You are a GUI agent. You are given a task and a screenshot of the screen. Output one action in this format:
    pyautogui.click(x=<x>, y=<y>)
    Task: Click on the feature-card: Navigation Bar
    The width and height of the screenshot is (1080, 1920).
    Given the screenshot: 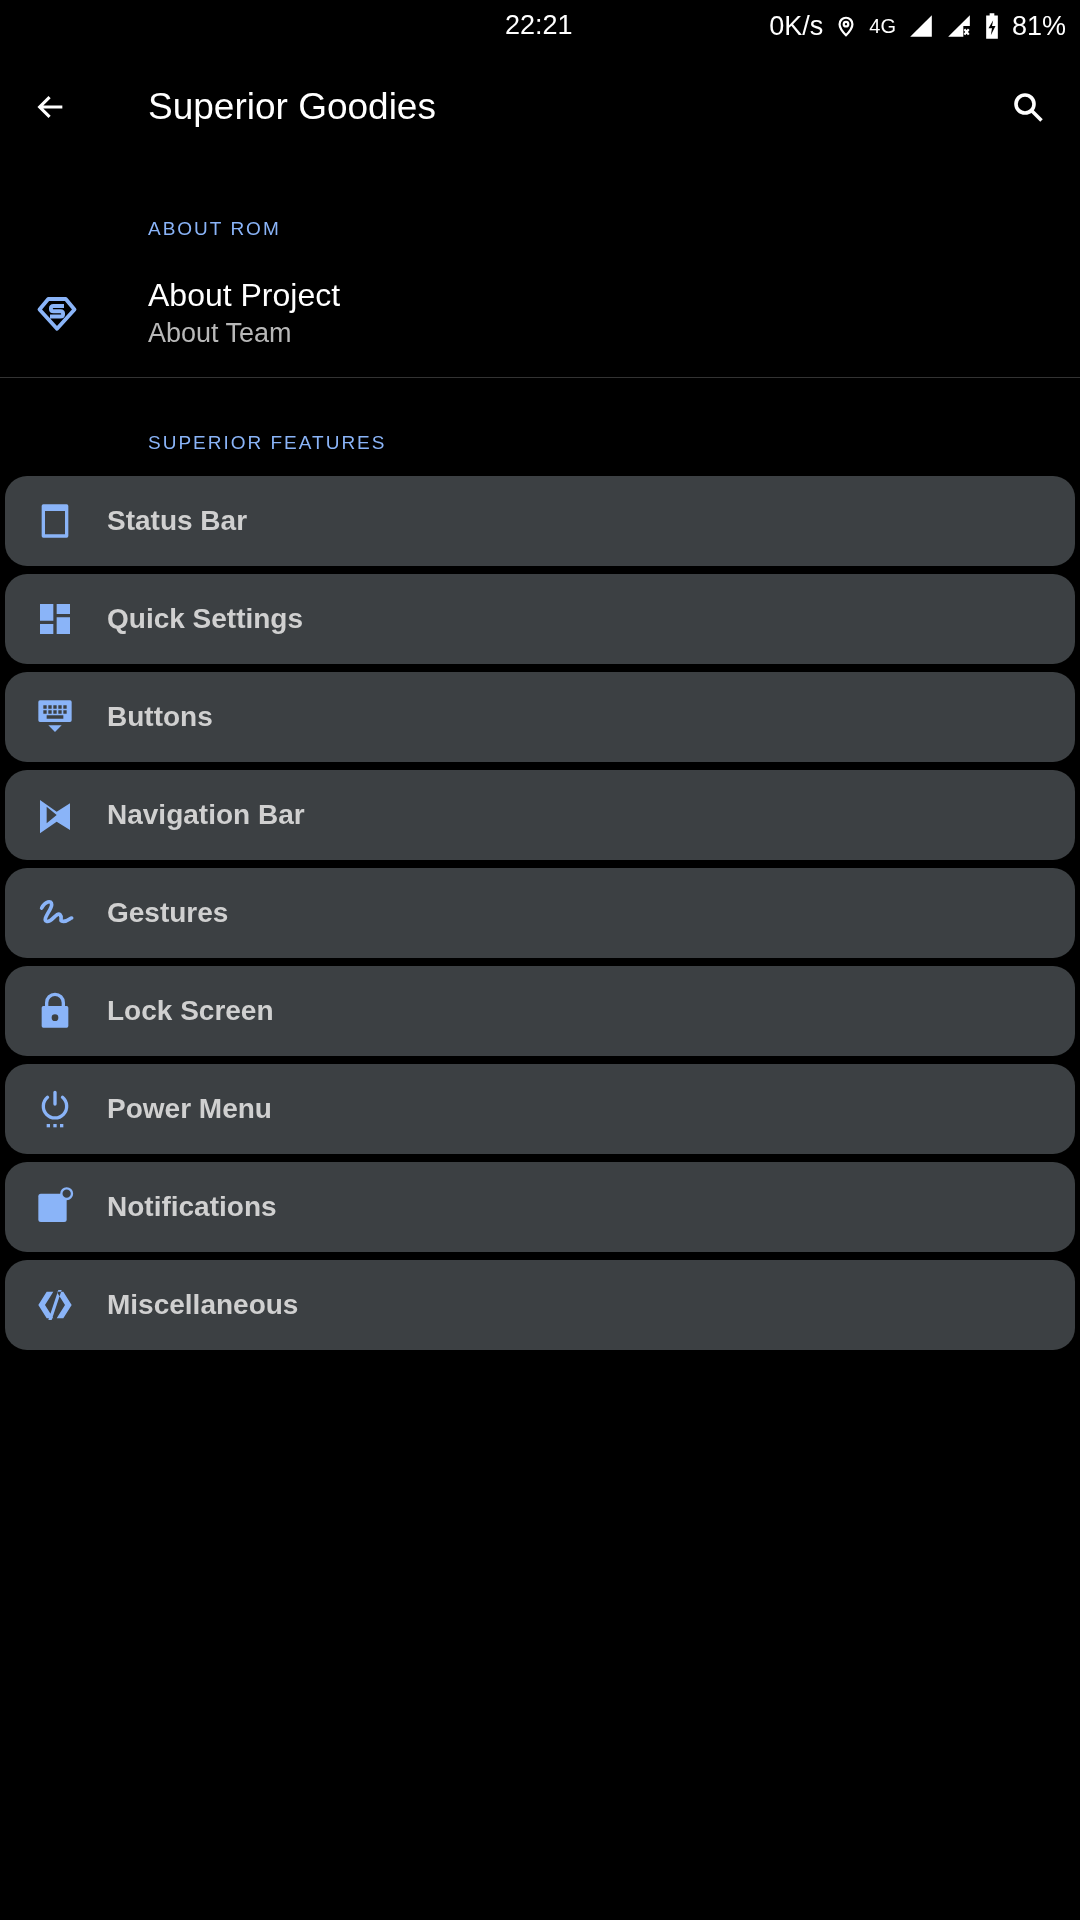 What is the action you would take?
    pyautogui.click(x=540, y=815)
    